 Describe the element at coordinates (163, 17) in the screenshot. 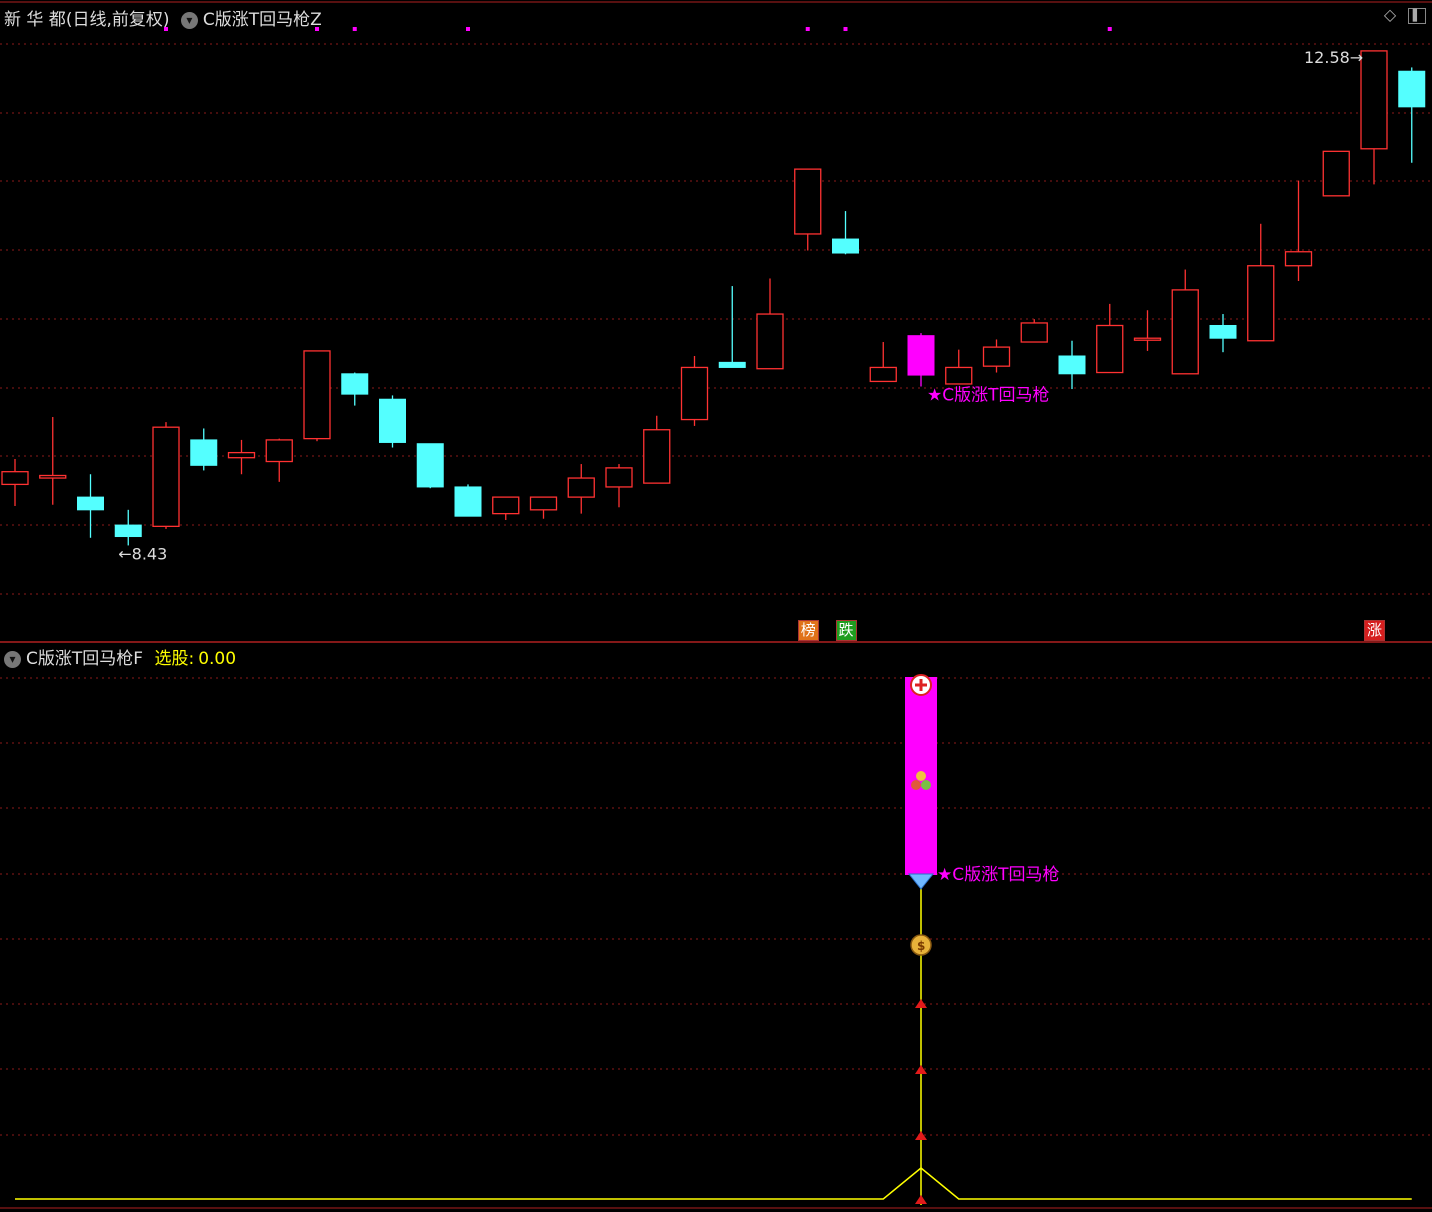

I see `main-panel-header: 新 华 都(日线,前复权) ▾ C版涨T回马枪Z` at that location.